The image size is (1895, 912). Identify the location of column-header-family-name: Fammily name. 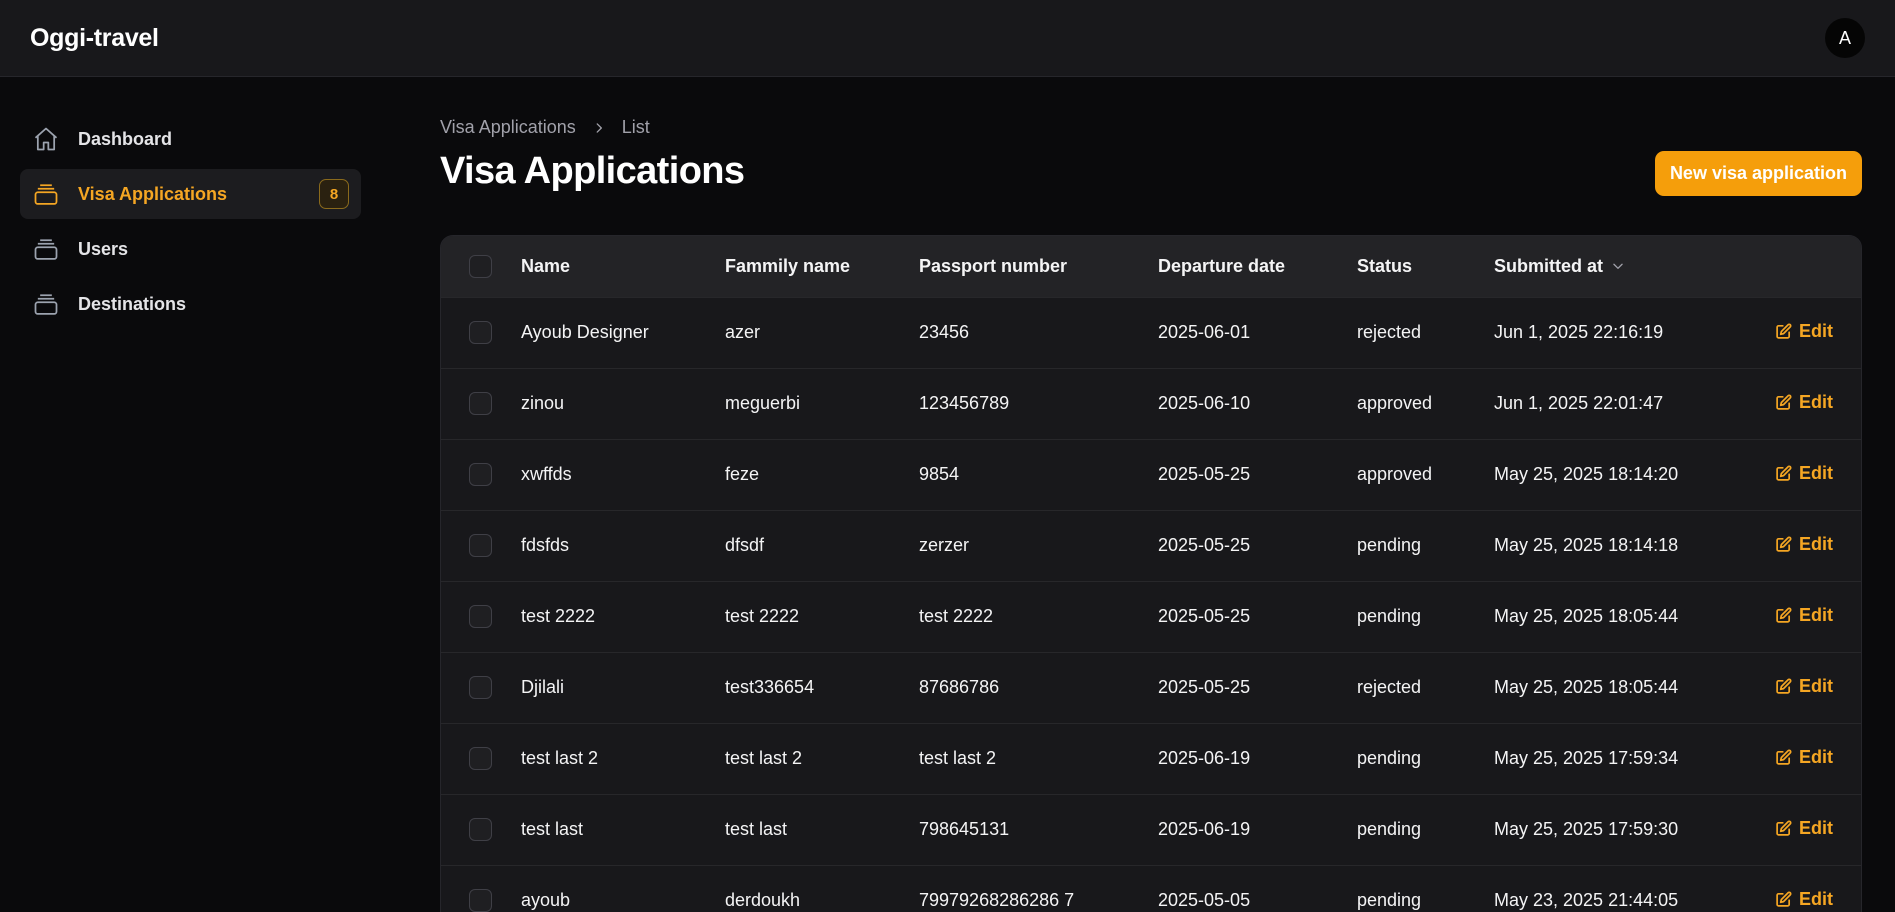
(822, 266).